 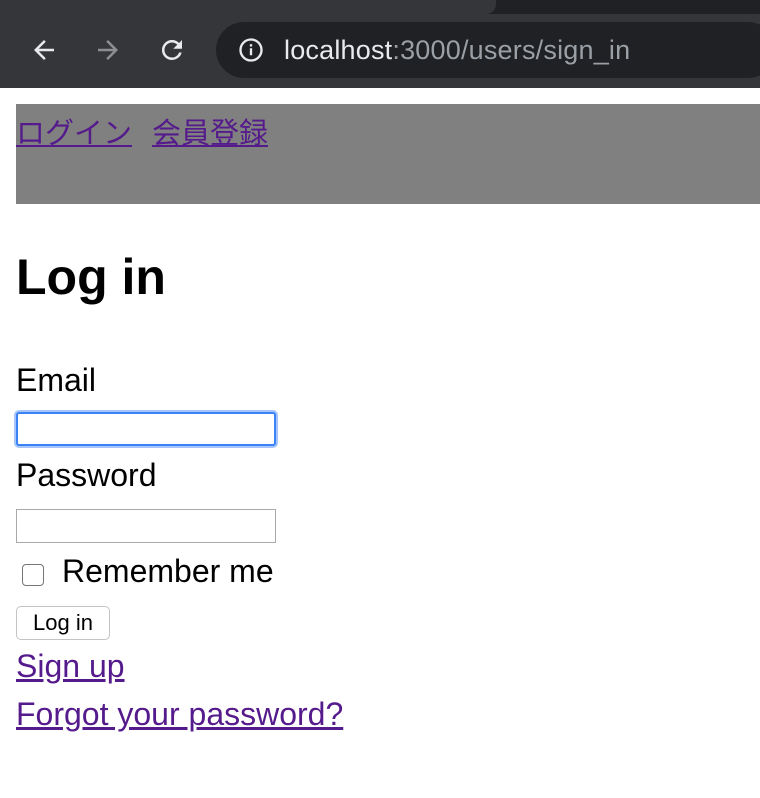 I want to click on active-tab, so click(x=248, y=7).